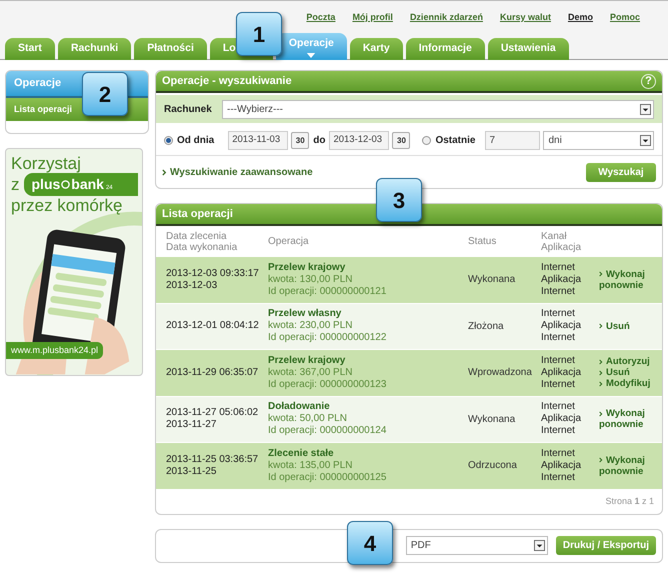 This screenshot has width=668, height=575. What do you see at coordinates (409, 373) in the screenshot?
I see `table-row: 2013-11-29 06:35:07 Przelew krajowy kwota: 367,00 PLN Id operacji: 000000000123 Wprowadzona Internet Aplikacja Internet Autoryzuj Usuń Modyfikuj` at bounding box center [409, 373].